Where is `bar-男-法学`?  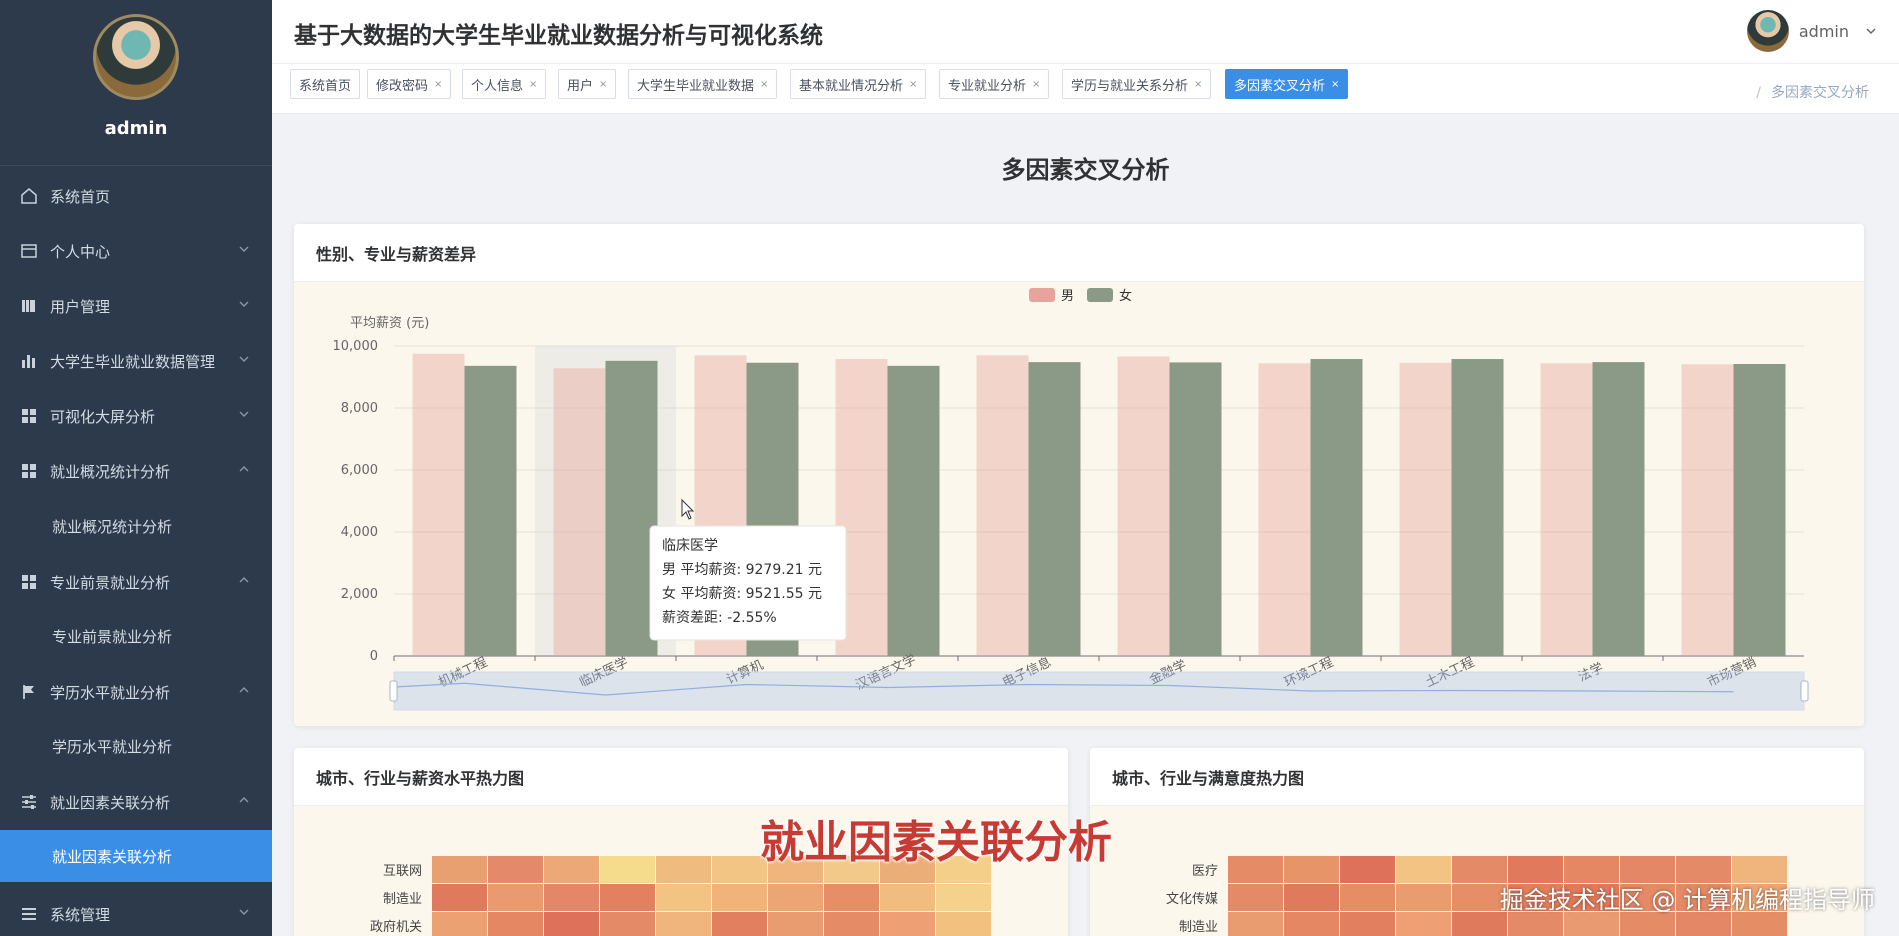
bar-男-法学 is located at coordinates (1566, 509).